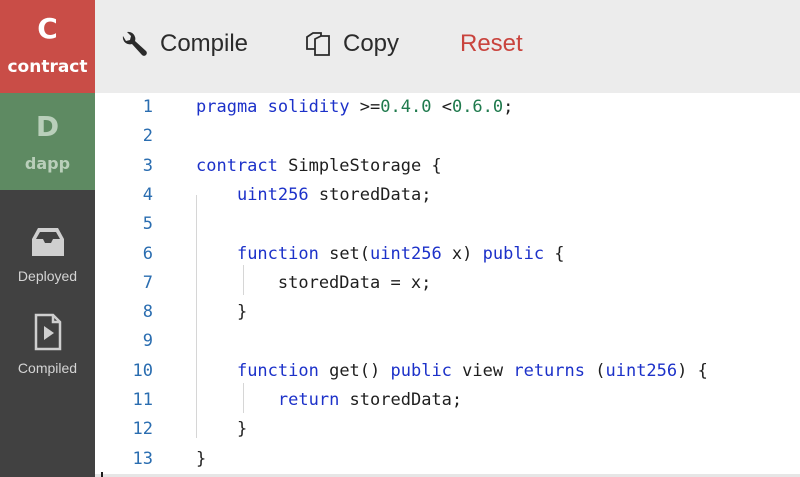  What do you see at coordinates (47, 163) in the screenshot?
I see `sidebar-item-label: dapp` at bounding box center [47, 163].